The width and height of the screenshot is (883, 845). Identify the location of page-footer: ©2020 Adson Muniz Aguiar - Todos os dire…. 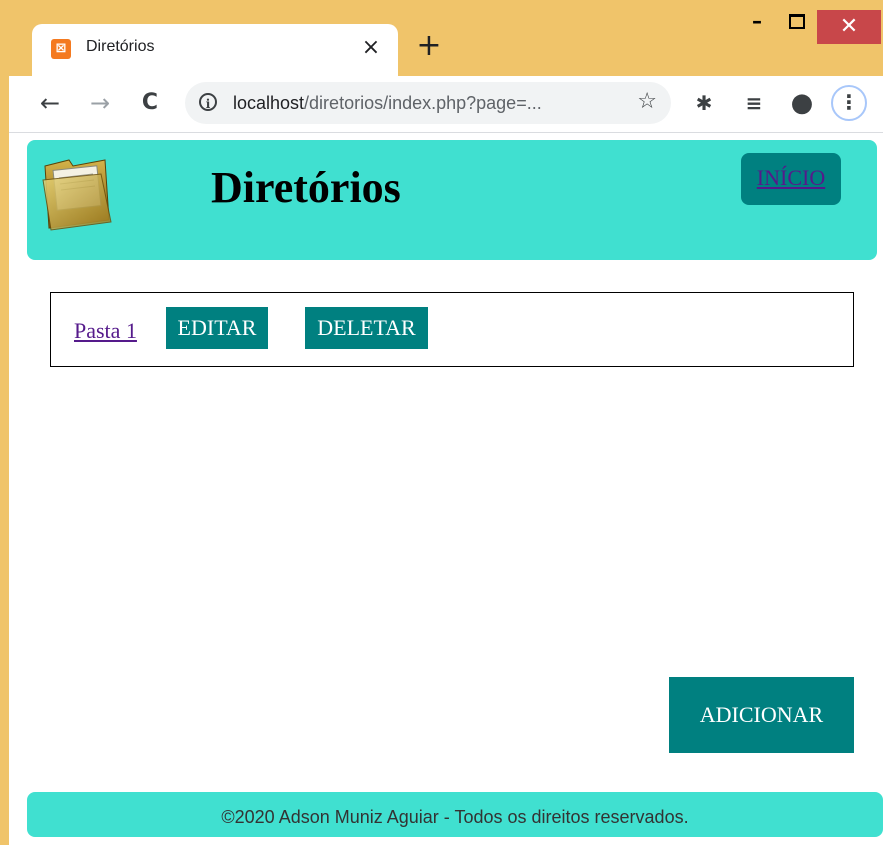
(455, 814).